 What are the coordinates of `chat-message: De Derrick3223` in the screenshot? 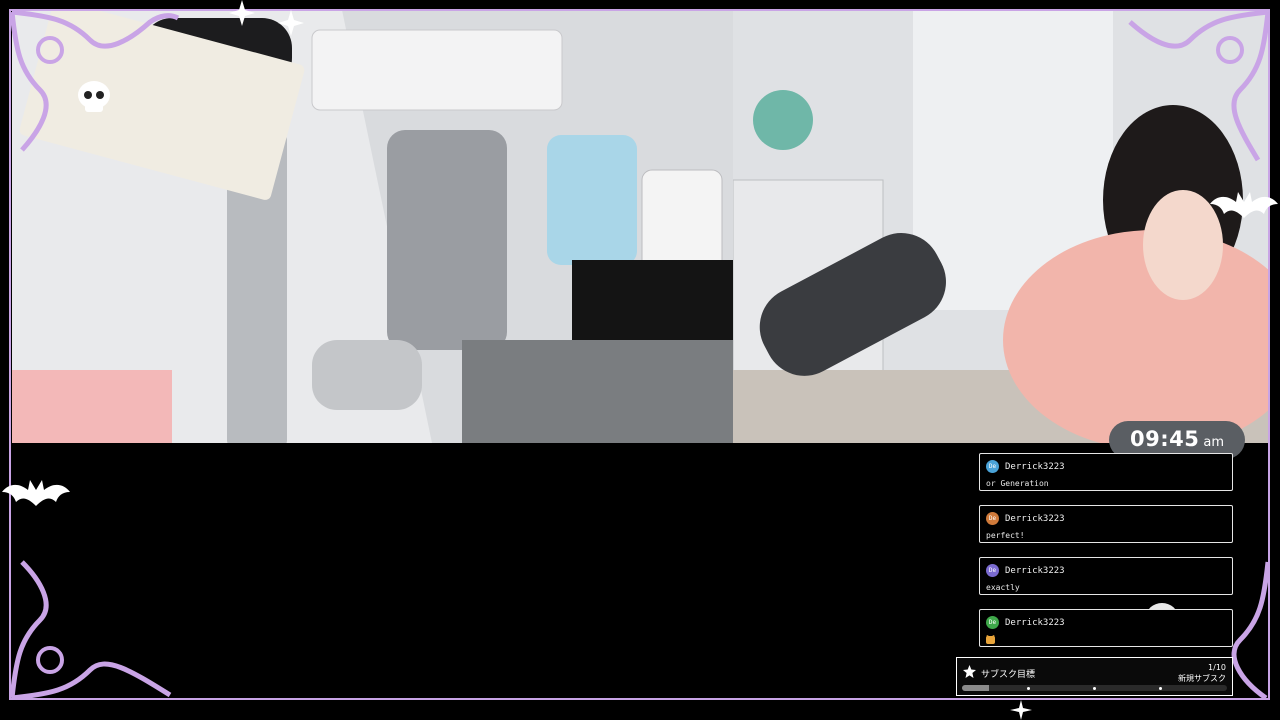 It's located at (1106, 628).